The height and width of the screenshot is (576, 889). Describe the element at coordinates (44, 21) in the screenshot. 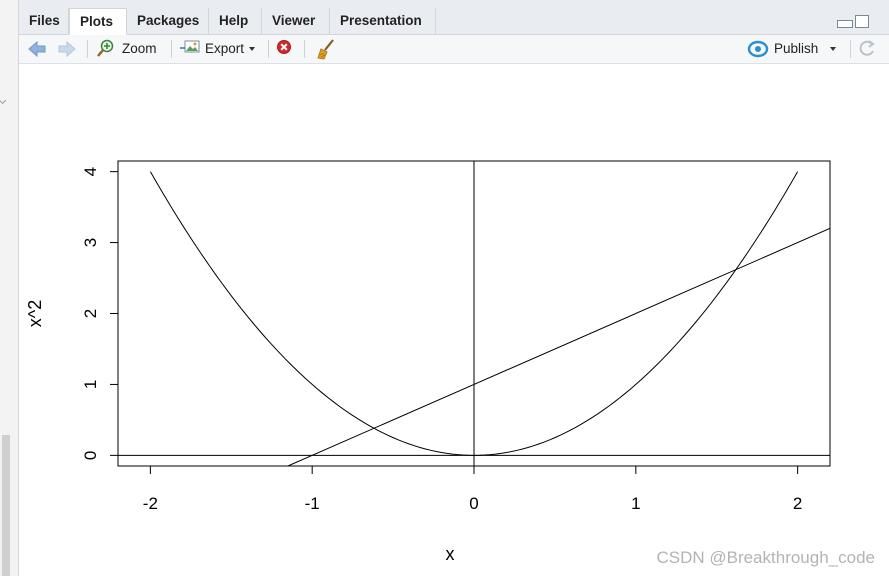

I see `tab-files: Files` at that location.